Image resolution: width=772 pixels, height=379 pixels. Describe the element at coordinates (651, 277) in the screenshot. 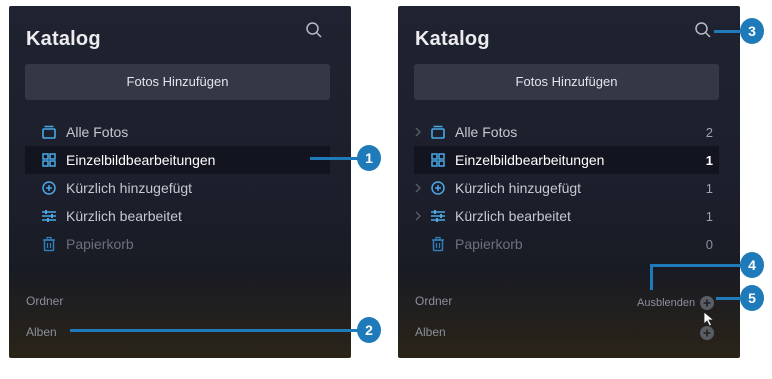

I see `callout-line-4-vertical` at that location.